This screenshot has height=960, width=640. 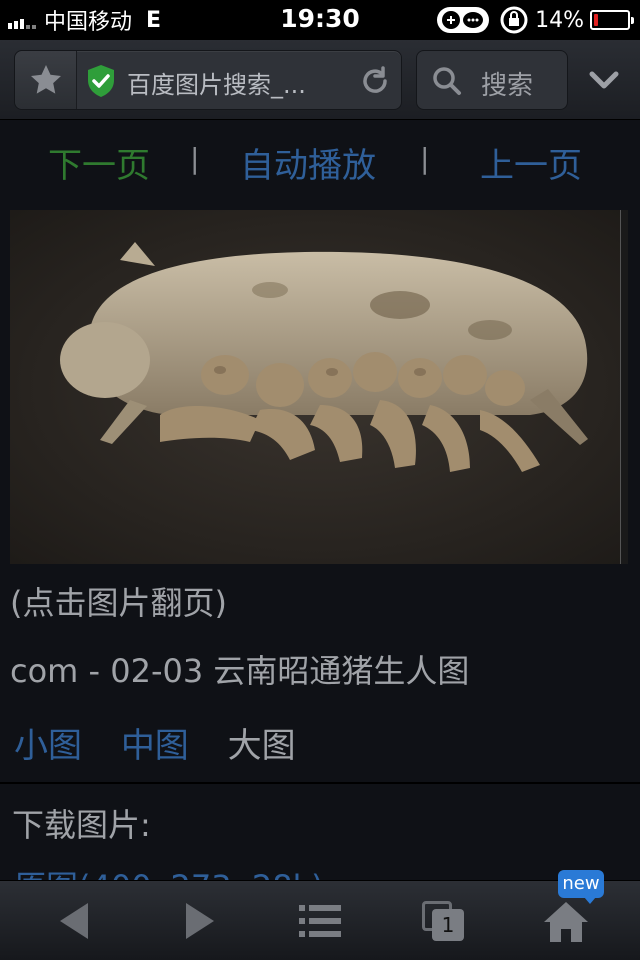 What do you see at coordinates (604, 80) in the screenshot?
I see `chevron-down-icon` at bounding box center [604, 80].